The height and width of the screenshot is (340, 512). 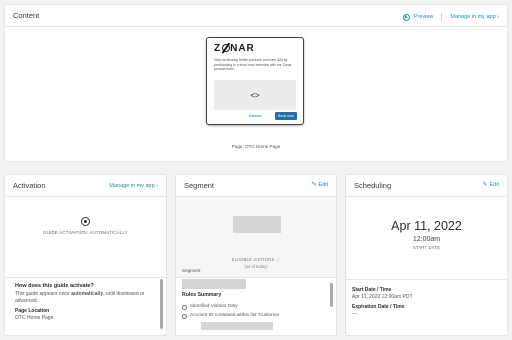 What do you see at coordinates (373, 185) in the screenshot?
I see `scheduling-title: Scheduling` at bounding box center [373, 185].